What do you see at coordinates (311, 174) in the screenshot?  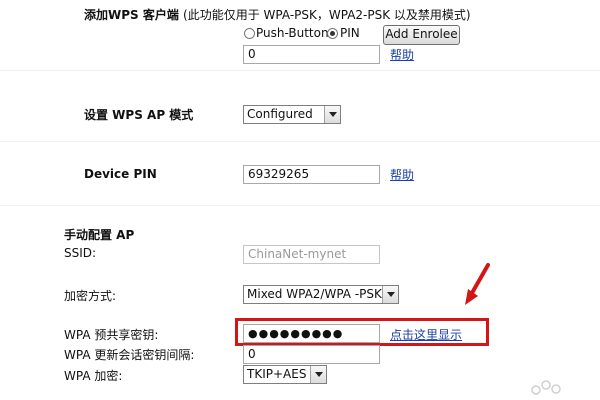 I see `device-pin-field: 69329265` at bounding box center [311, 174].